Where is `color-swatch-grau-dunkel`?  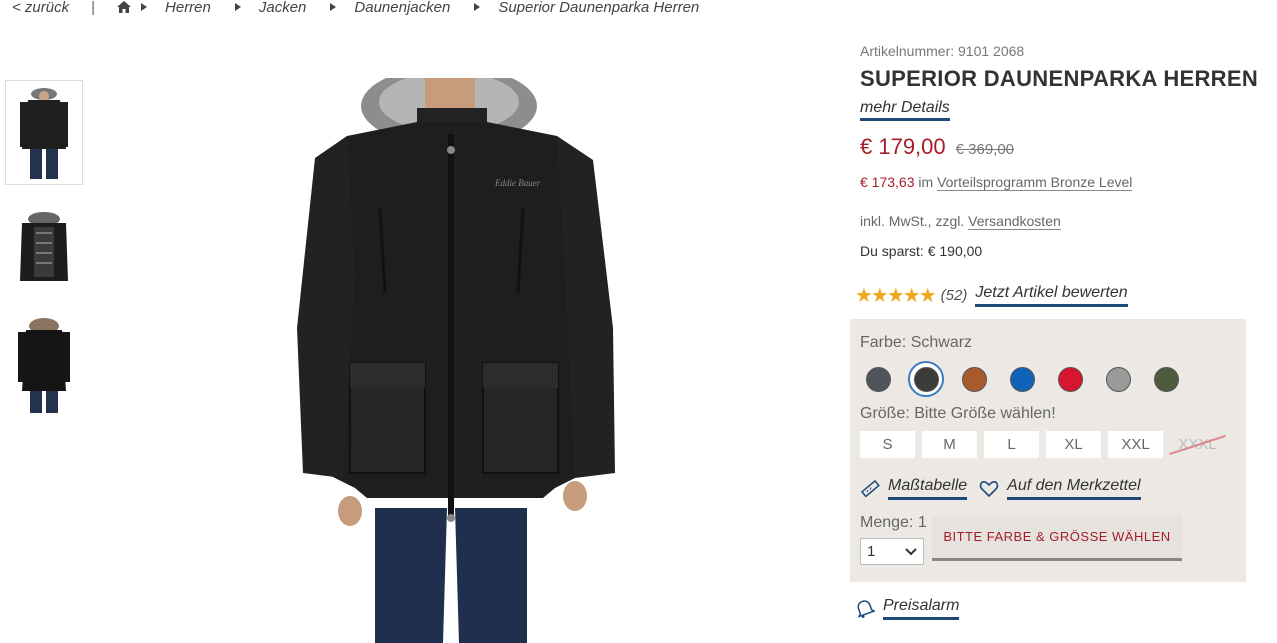 color-swatch-grau-dunkel is located at coordinates (878, 379).